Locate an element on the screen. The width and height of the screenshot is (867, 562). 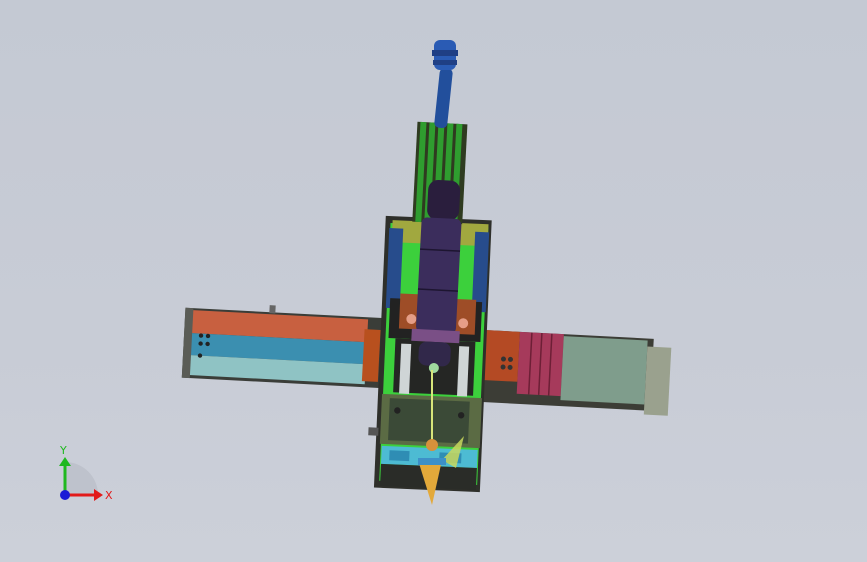
coordinate-triad: Y X is located at coordinates (85, 475).